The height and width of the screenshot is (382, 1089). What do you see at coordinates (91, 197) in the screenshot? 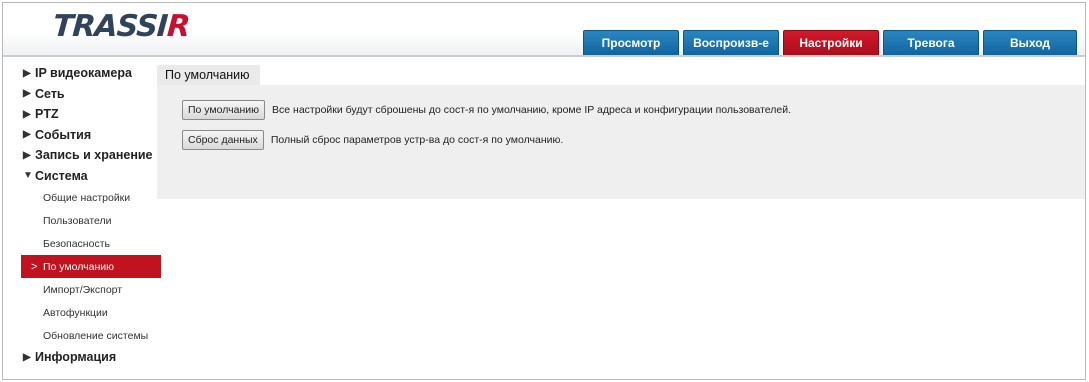
I see `sidebar-item-general-settings: Общие настройки` at bounding box center [91, 197].